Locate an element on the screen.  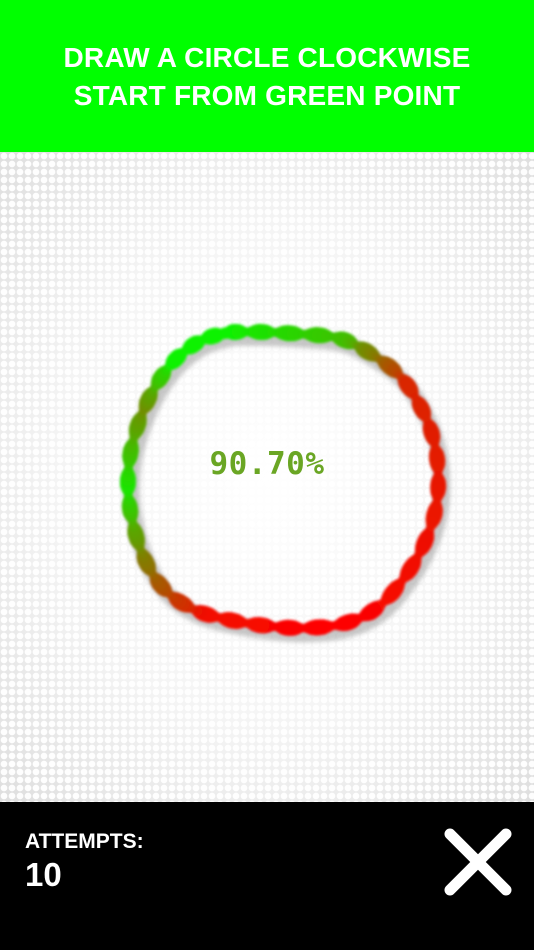
attempts-count: 10 is located at coordinates (43, 874).